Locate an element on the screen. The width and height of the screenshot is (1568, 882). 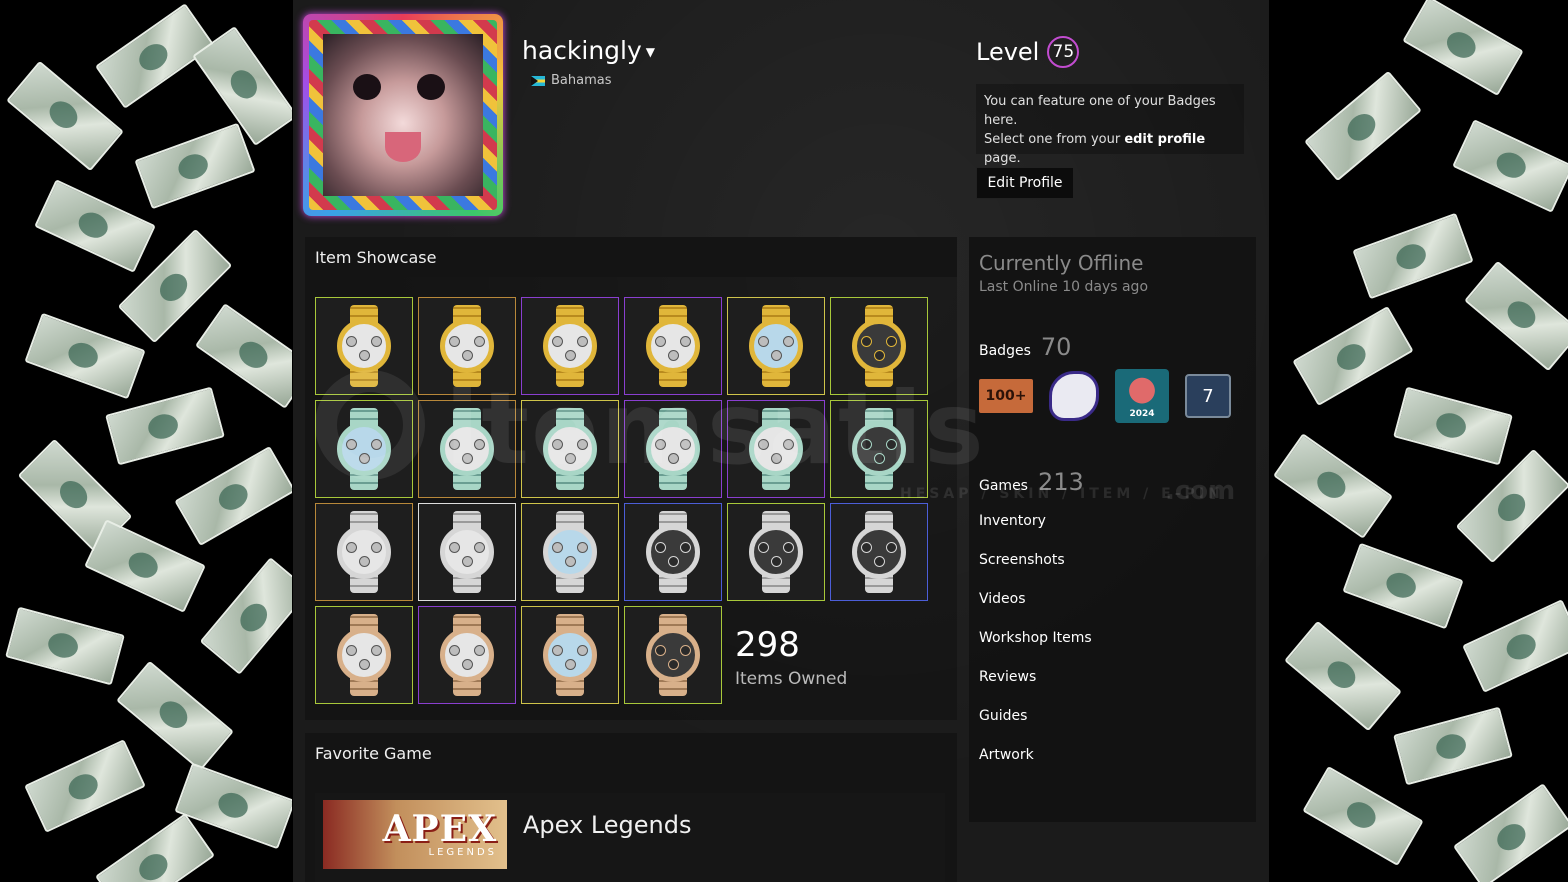
persona-name: hackingly is located at coordinates (582, 50).